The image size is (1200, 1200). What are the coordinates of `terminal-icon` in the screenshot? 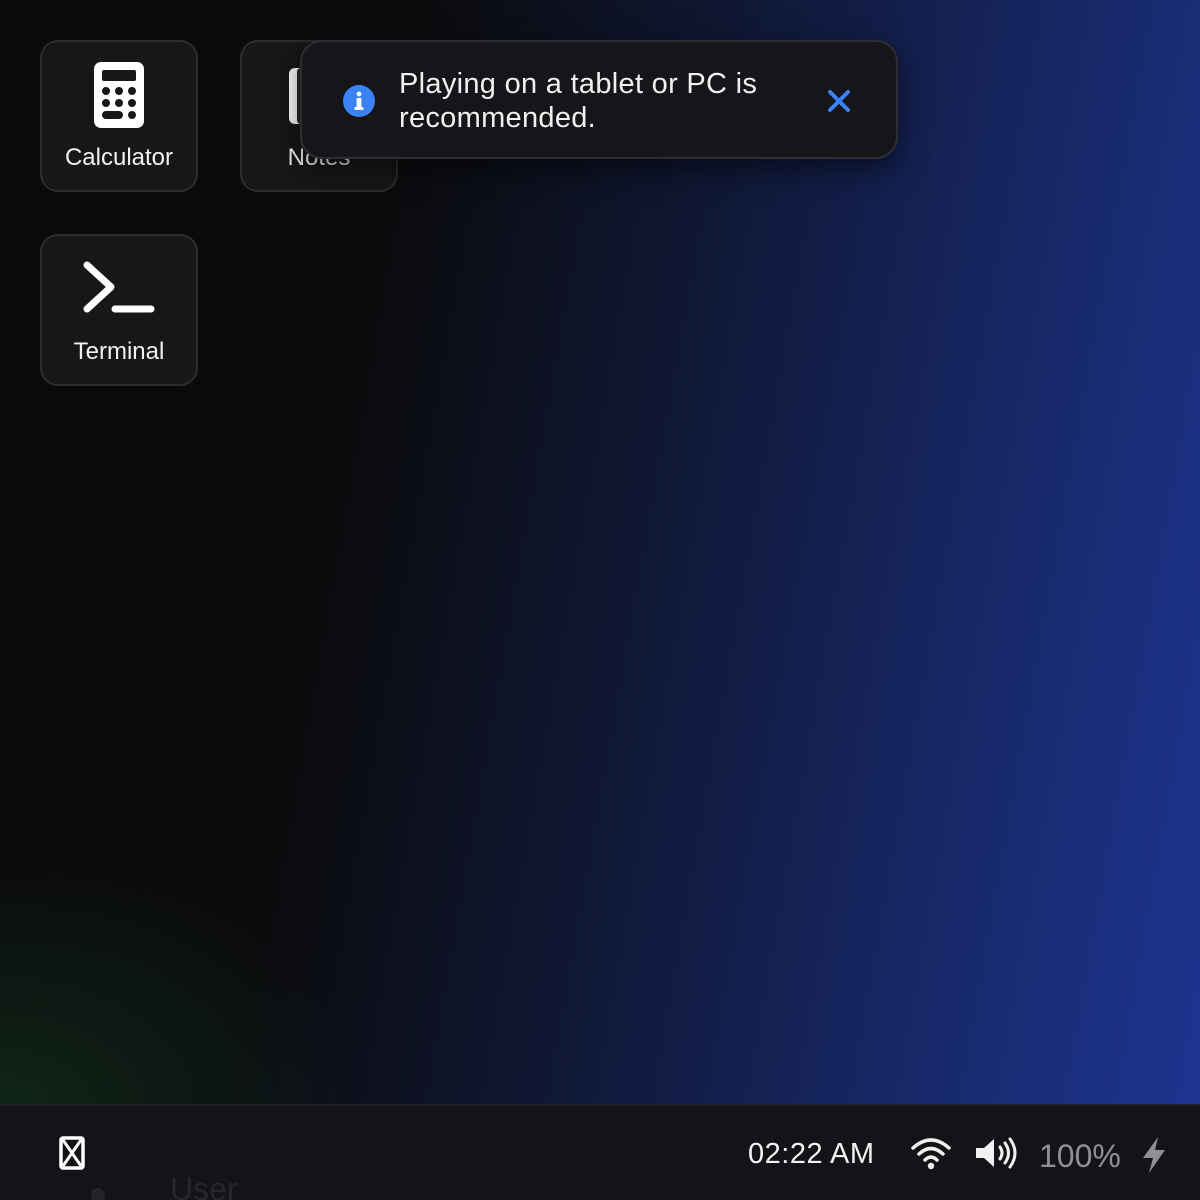 It's located at (119, 289).